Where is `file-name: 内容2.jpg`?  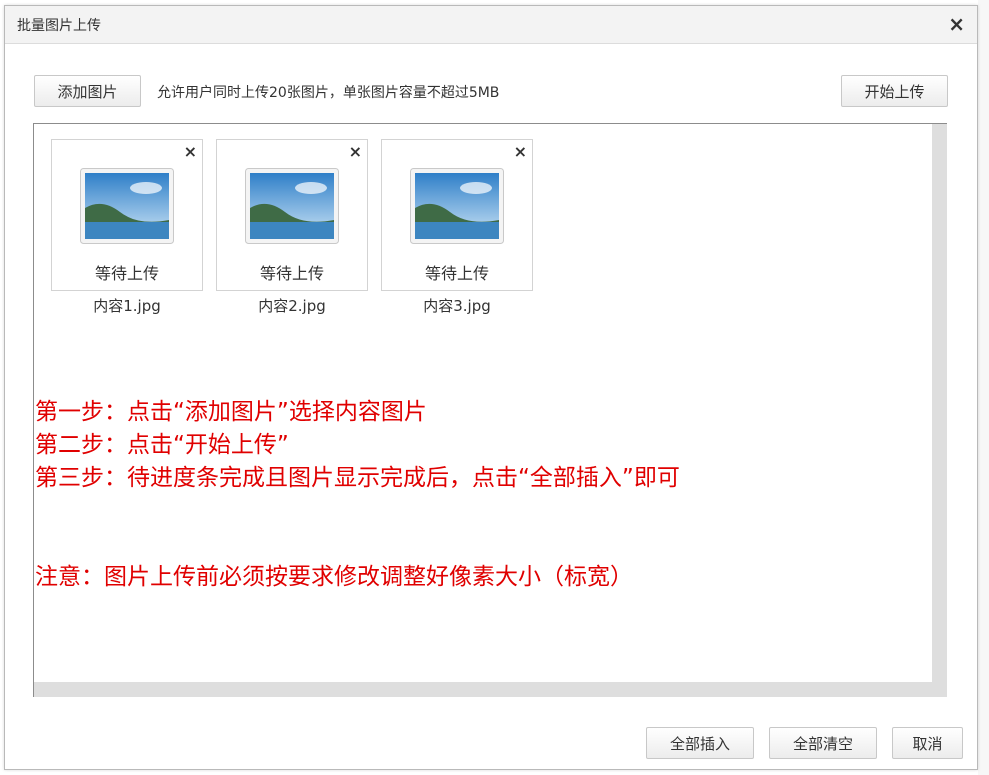
file-name: 内容2.jpg is located at coordinates (292, 306).